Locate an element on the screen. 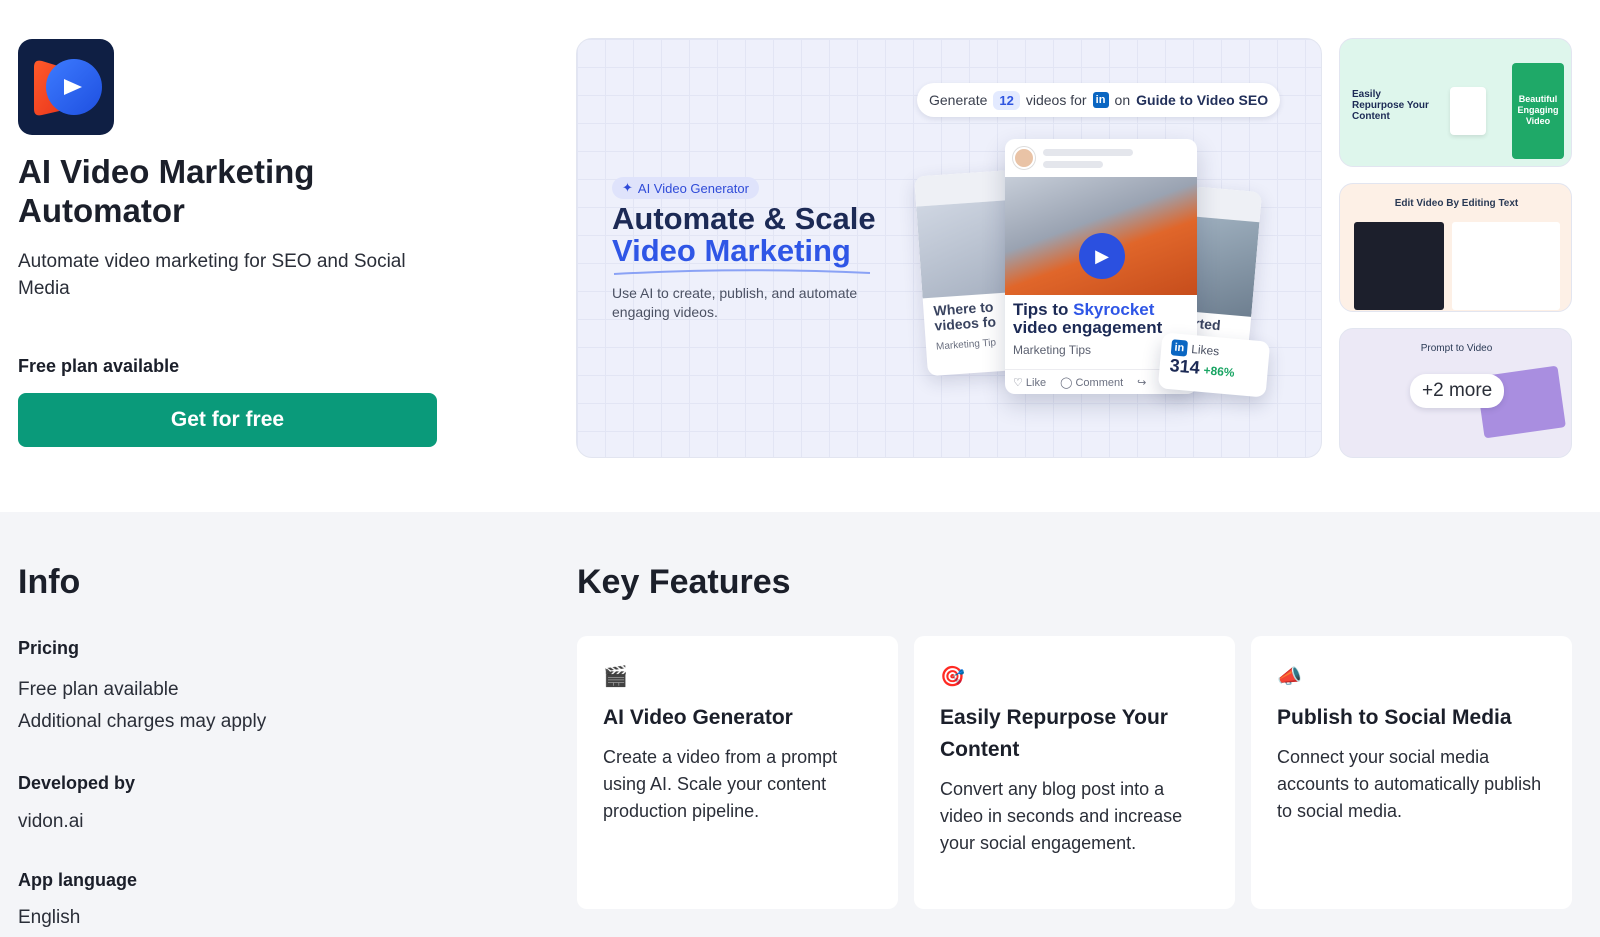 Image resolution: width=1600 pixels, height=937 pixels. app-title: AI Video Marketing Automator is located at coordinates (166, 191).